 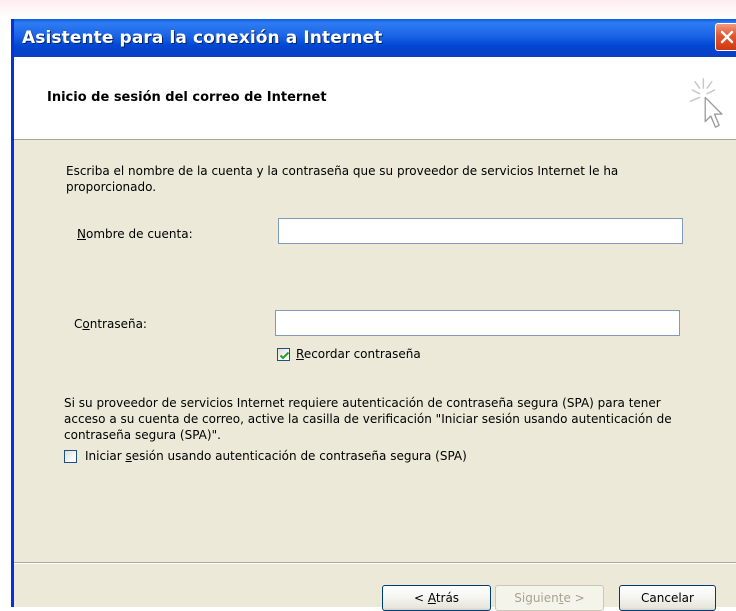 I want to click on account-name-input, so click(x=480, y=231).